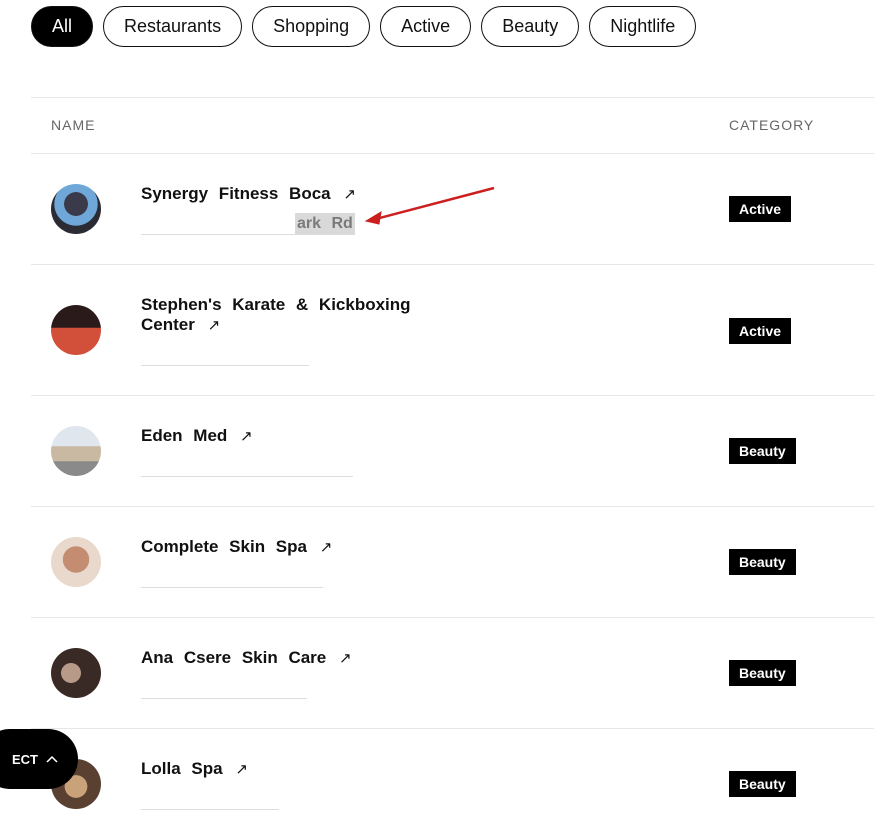  What do you see at coordinates (236, 193) in the screenshot?
I see `business-name: Synergy Fitness Boca` at bounding box center [236, 193].